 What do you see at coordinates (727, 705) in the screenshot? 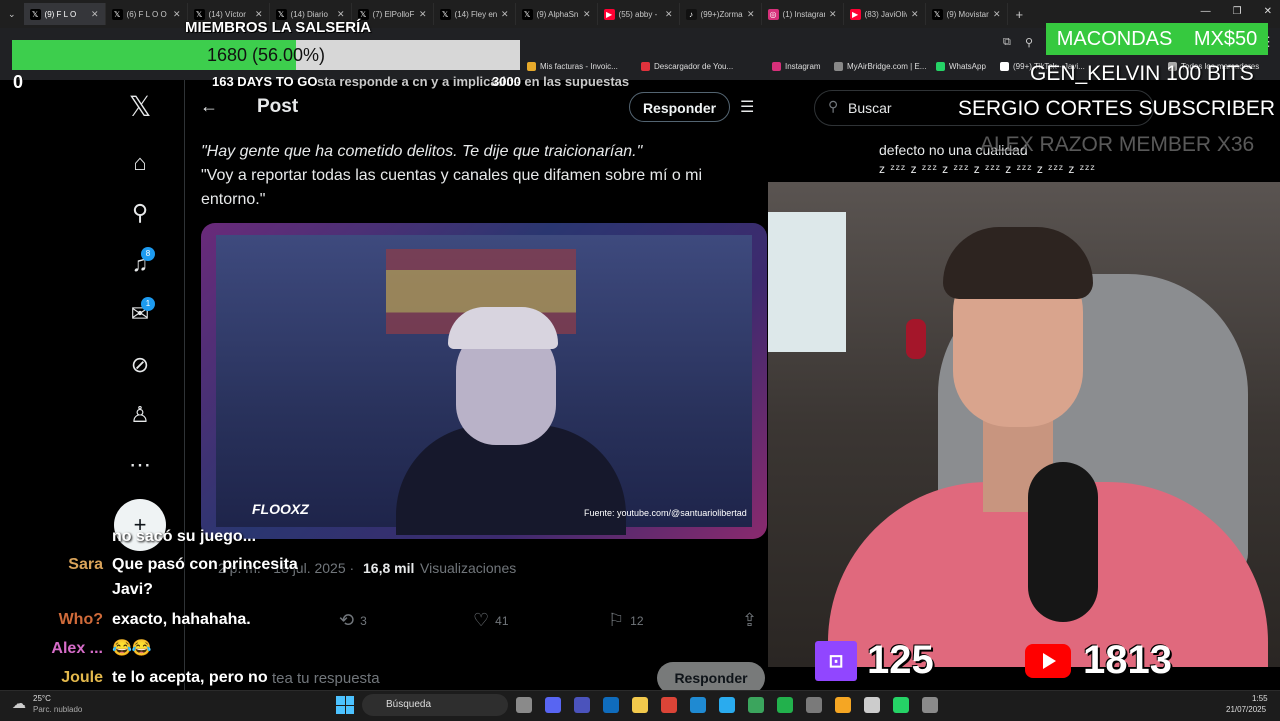
I see `telegram-icon` at bounding box center [727, 705].